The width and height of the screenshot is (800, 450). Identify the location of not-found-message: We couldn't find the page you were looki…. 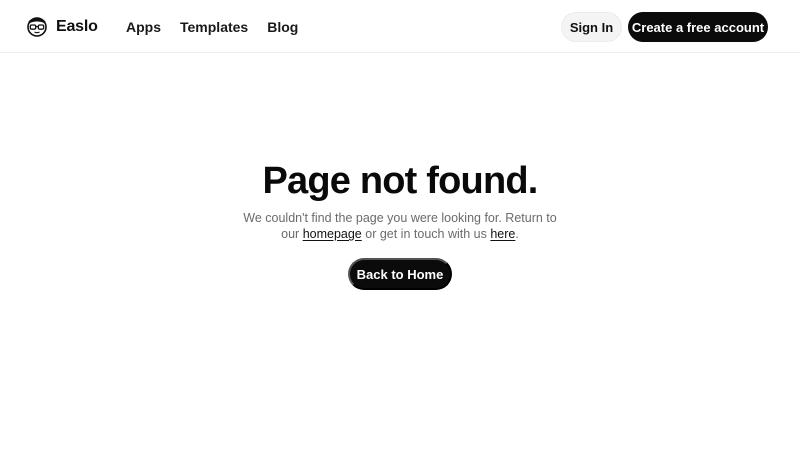
(400, 226).